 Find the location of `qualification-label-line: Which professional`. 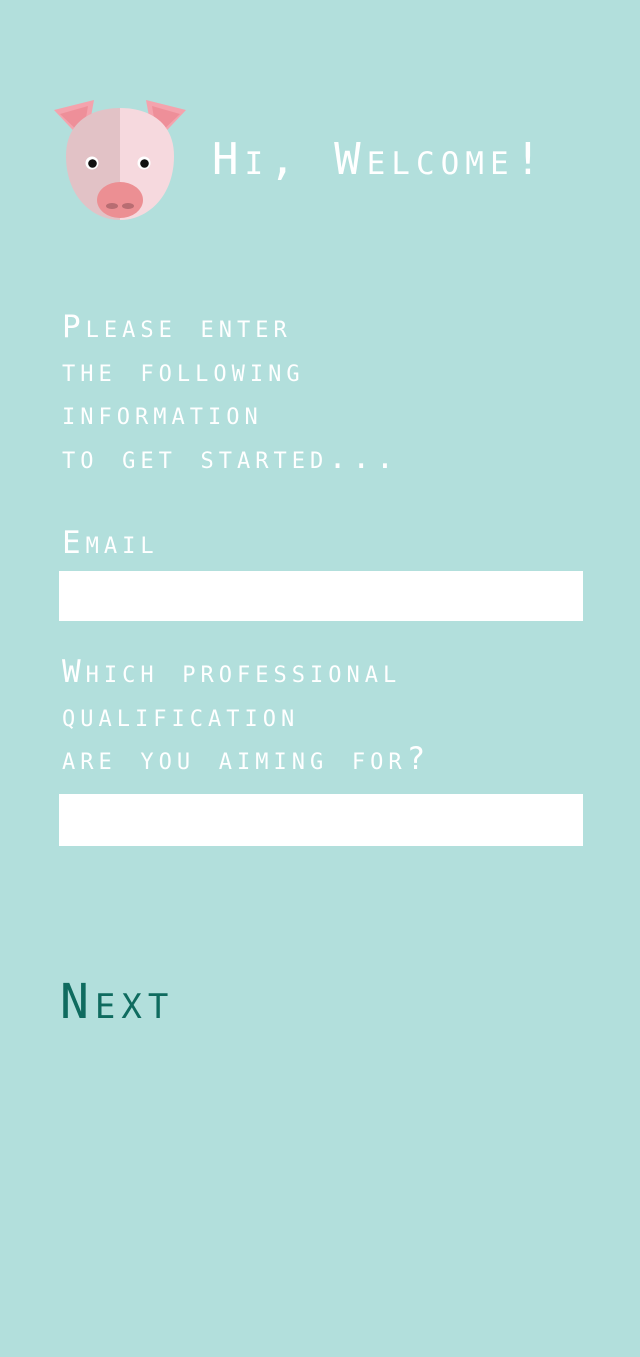

qualification-label-line: Which professional is located at coordinates (232, 672).